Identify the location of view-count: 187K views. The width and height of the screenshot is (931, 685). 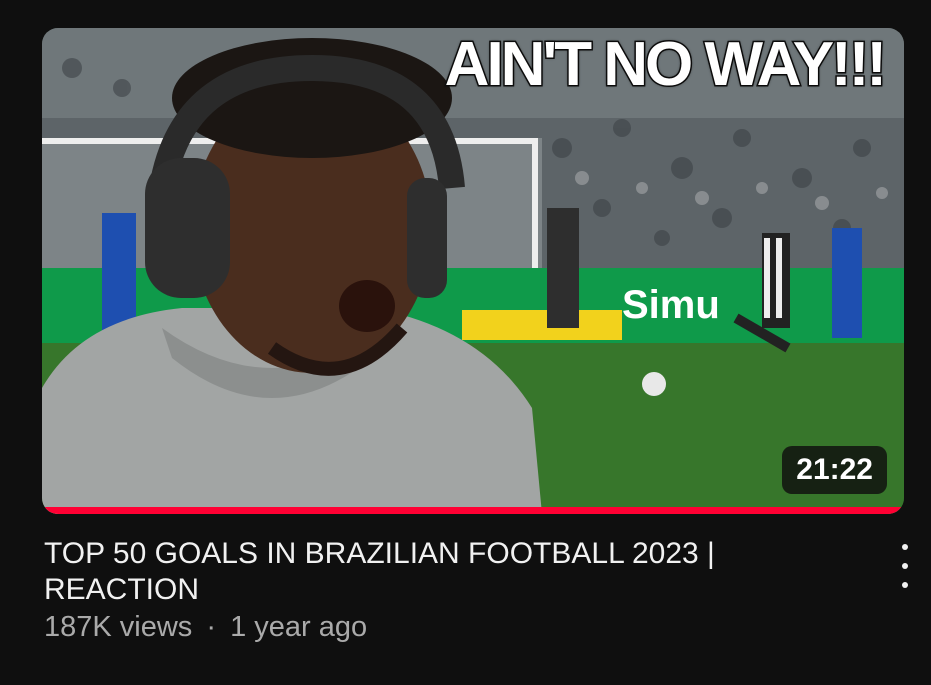
(118, 627).